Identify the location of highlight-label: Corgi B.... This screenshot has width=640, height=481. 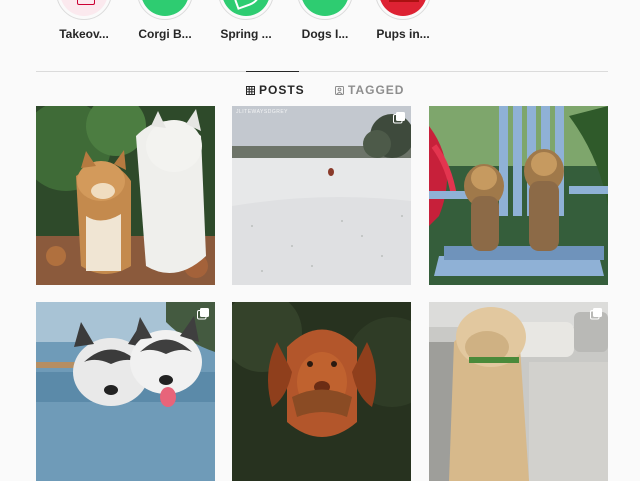
(165, 34).